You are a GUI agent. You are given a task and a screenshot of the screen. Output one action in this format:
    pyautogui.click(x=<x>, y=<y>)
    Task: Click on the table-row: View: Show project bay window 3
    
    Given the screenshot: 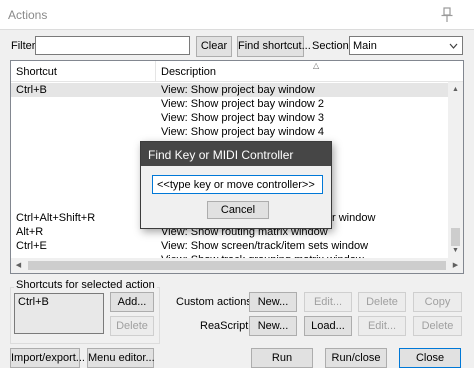 What is the action you would take?
    pyautogui.click(x=229, y=118)
    